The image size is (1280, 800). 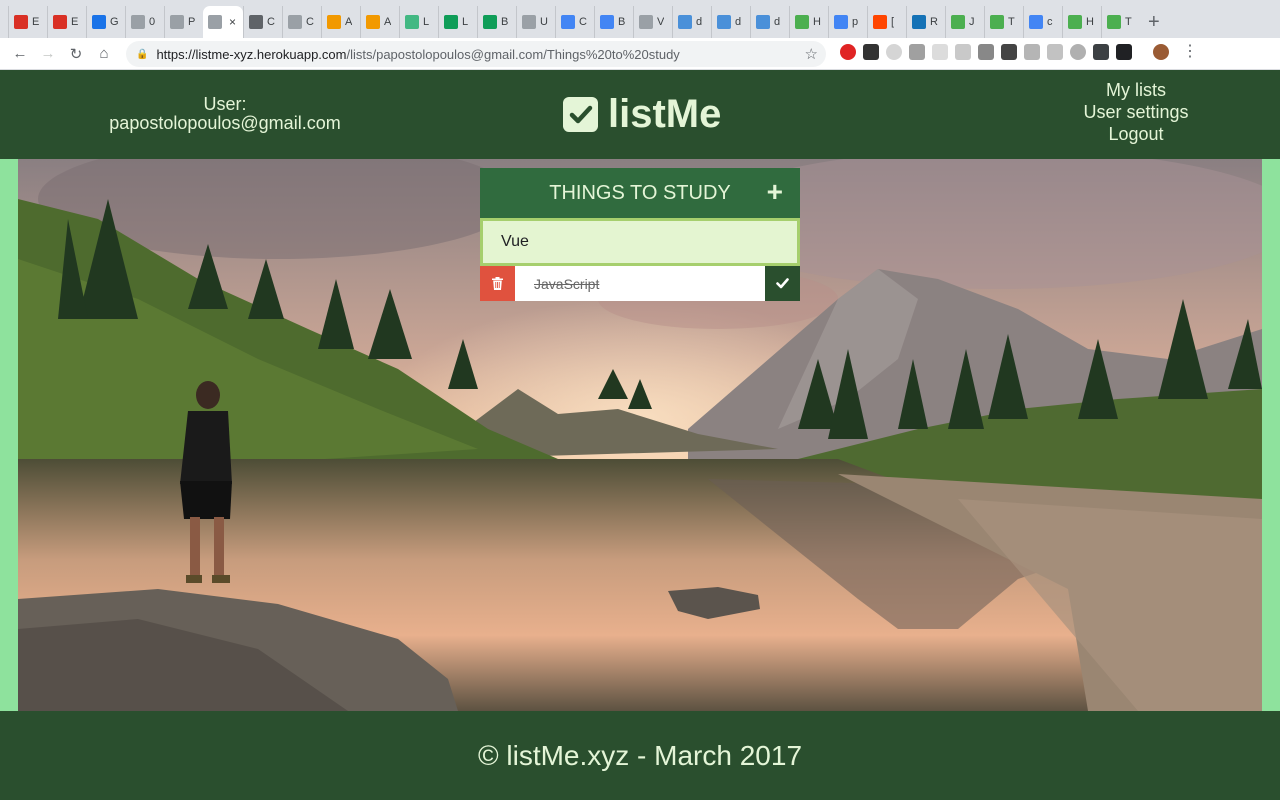 I want to click on menu-dots-icon: ⋮, so click(x=1190, y=52).